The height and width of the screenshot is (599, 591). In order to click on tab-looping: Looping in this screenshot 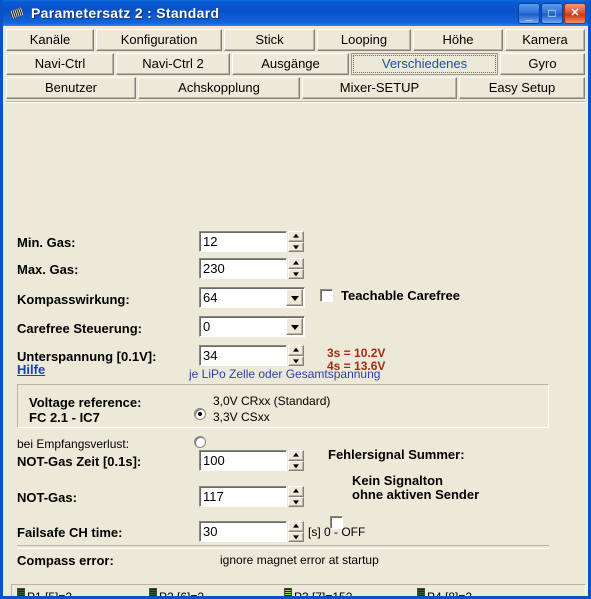, I will do `click(364, 40)`.